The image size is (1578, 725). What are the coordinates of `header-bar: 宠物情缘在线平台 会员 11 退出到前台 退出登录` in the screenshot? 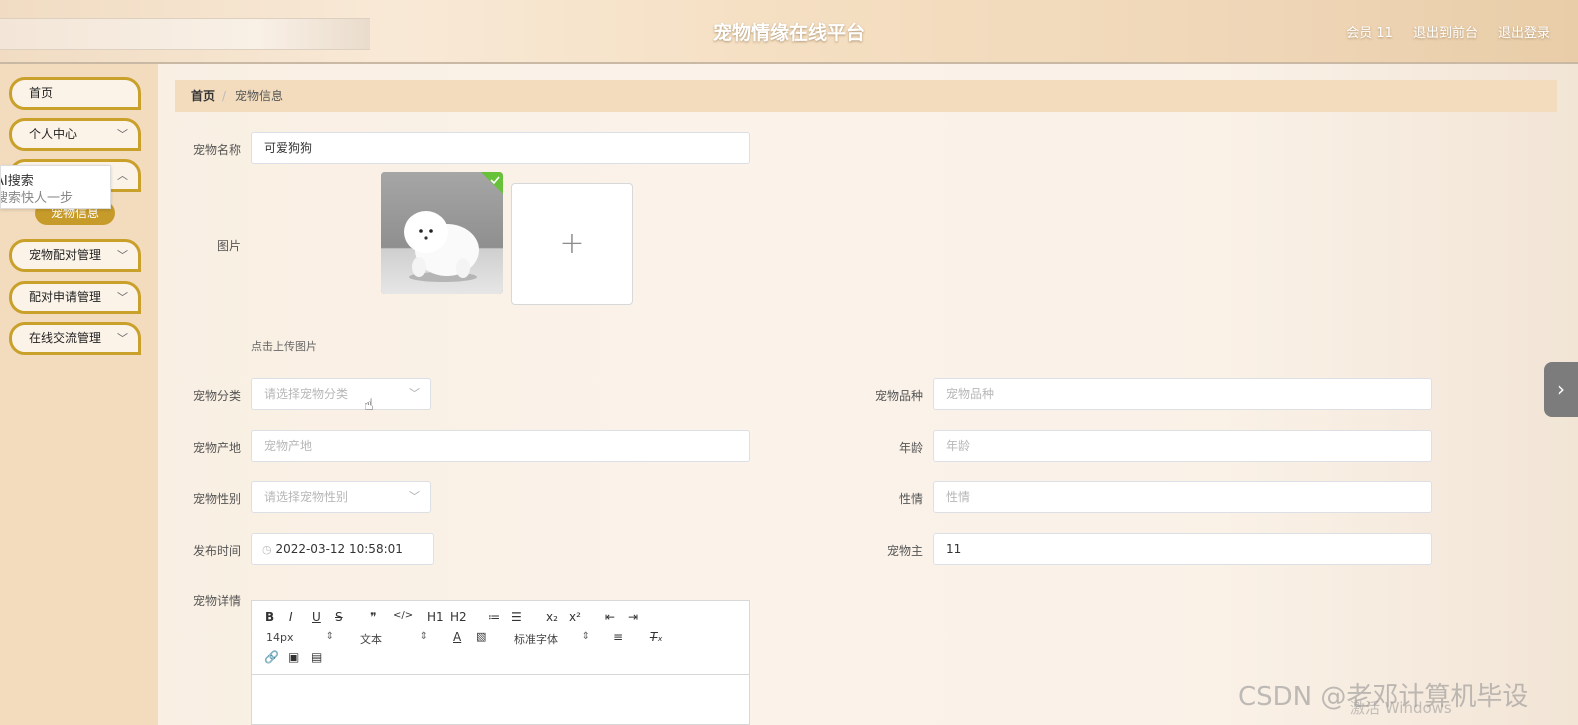 It's located at (789, 32).